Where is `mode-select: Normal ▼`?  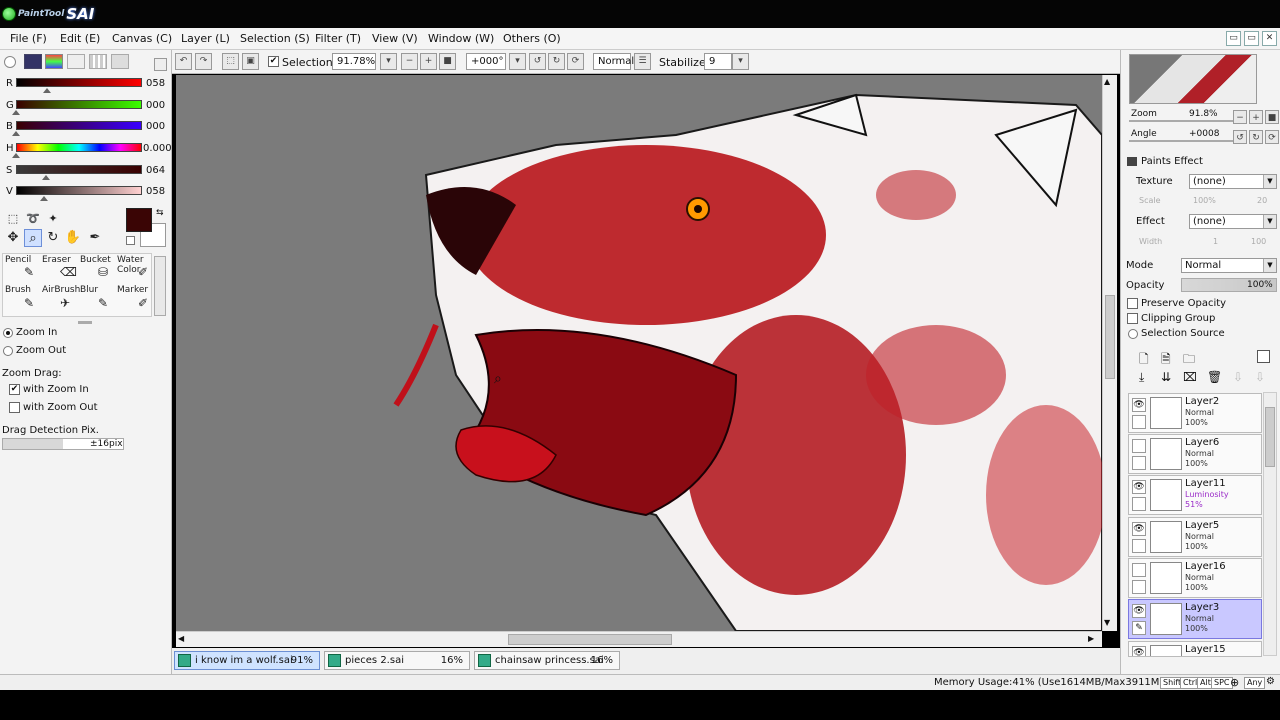 mode-select: Normal ▼ is located at coordinates (1229, 265).